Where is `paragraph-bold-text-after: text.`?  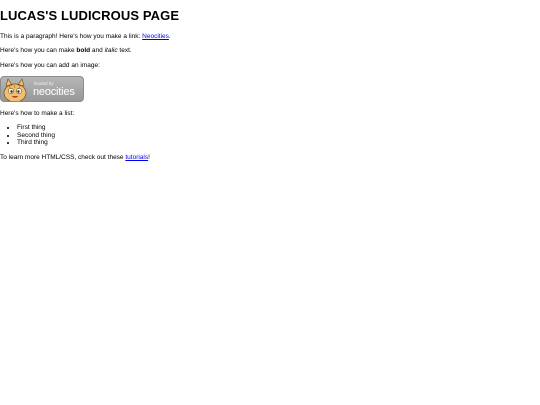 paragraph-bold-text-after: text. is located at coordinates (124, 50).